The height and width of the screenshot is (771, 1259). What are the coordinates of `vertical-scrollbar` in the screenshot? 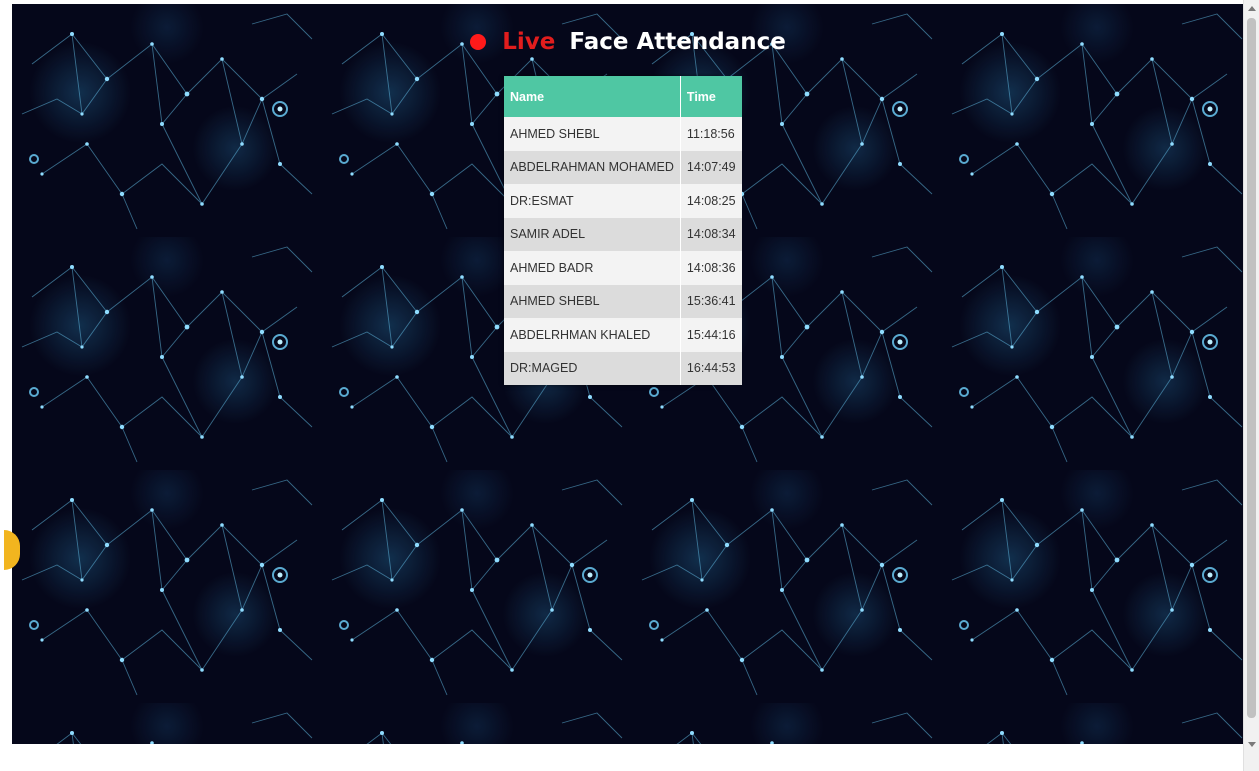 It's located at (1251, 385).